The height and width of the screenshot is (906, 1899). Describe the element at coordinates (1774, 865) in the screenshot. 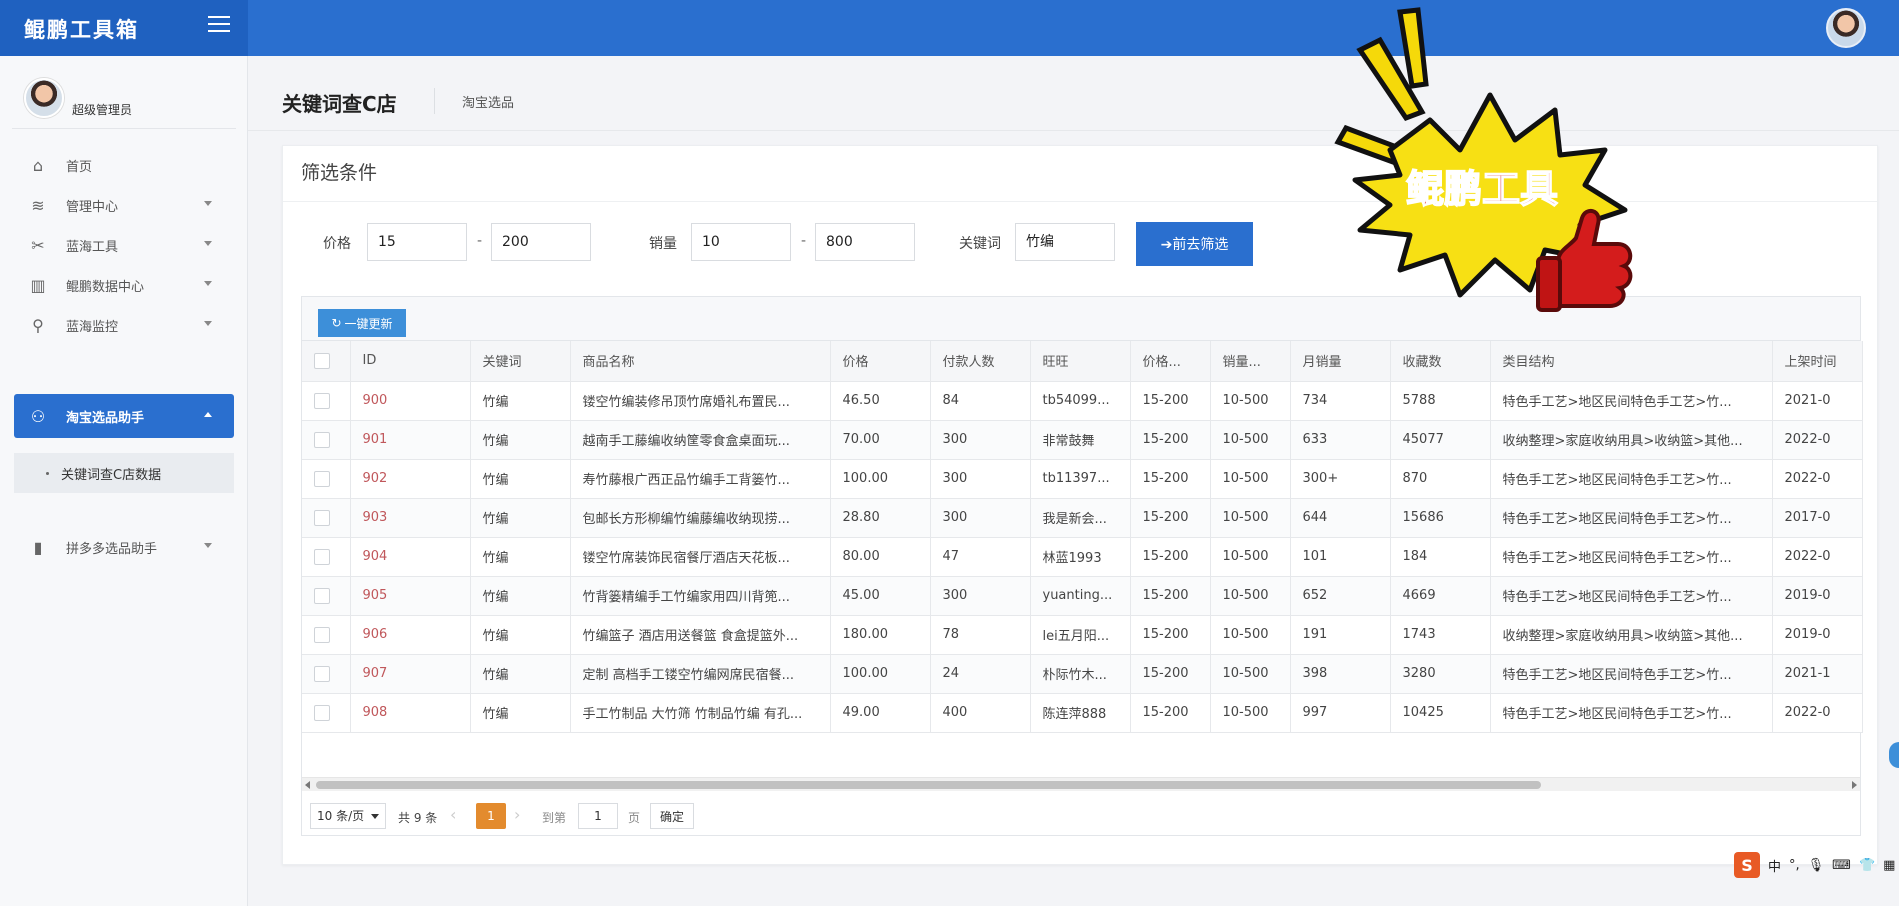

I see `ime-mode: 中` at that location.